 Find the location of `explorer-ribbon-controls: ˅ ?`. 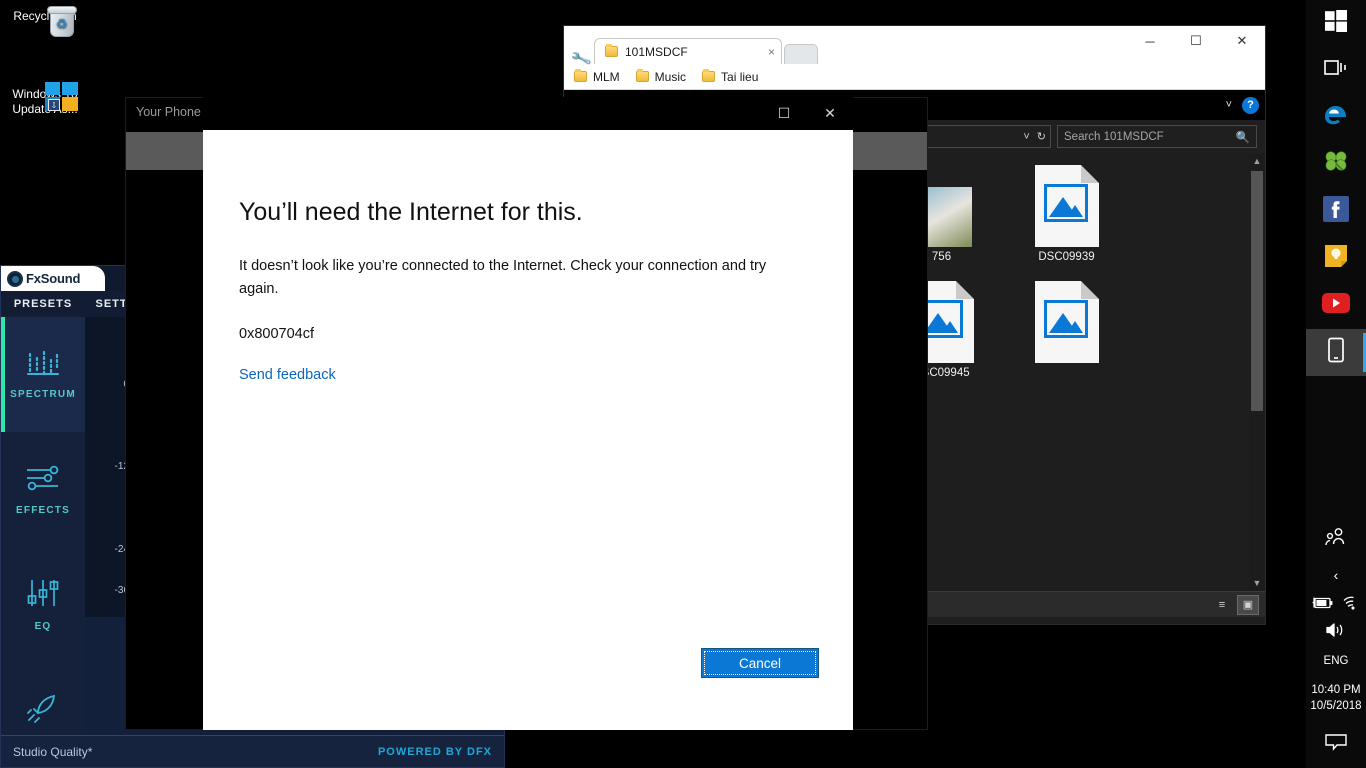

explorer-ribbon-controls: ˅ ? is located at coordinates (1242, 105).